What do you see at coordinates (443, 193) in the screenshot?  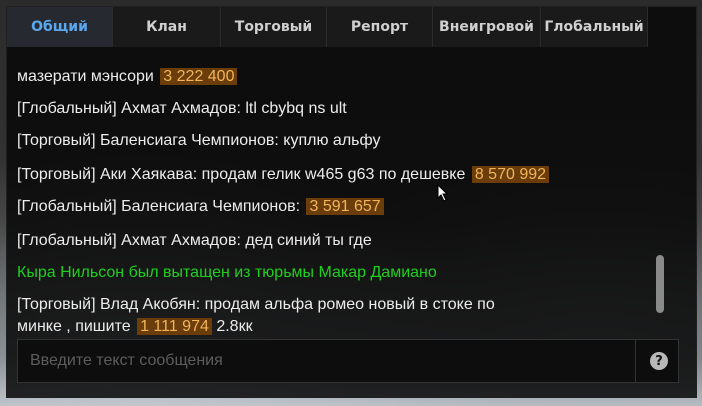 I see `mouse-cursor-icon` at bounding box center [443, 193].